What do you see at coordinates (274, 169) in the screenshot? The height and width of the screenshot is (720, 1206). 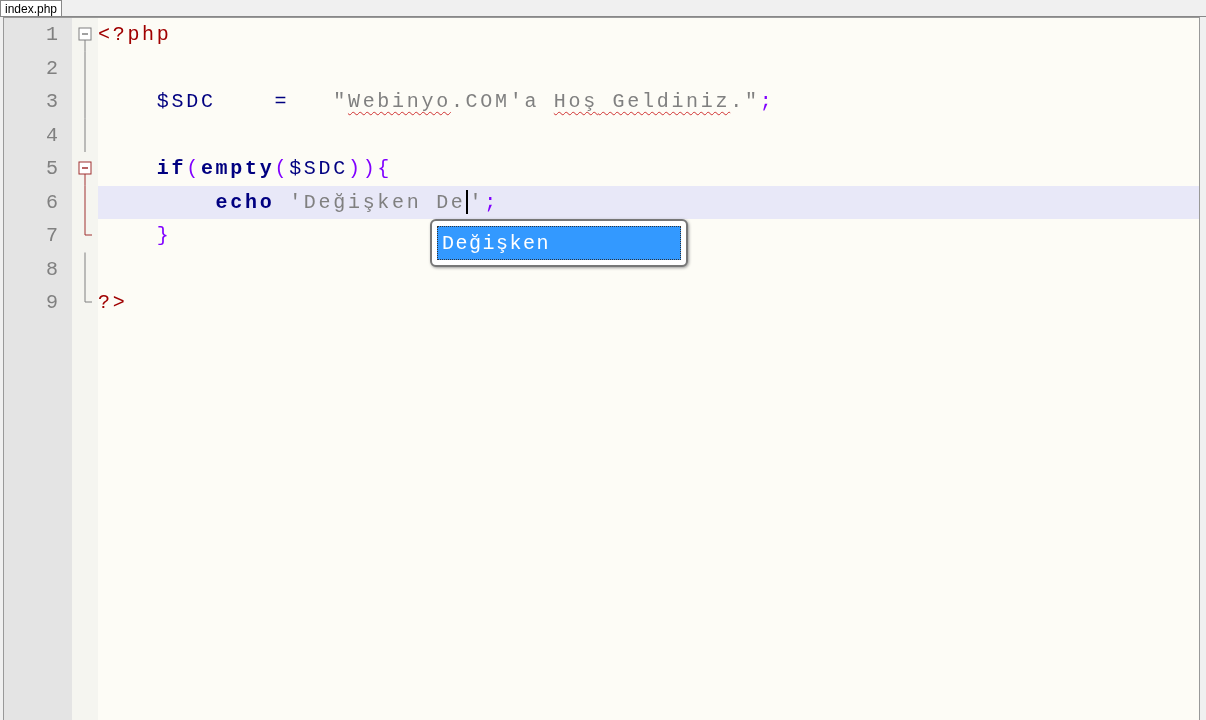 I see `code-line: if(empty($SDC)){` at bounding box center [274, 169].